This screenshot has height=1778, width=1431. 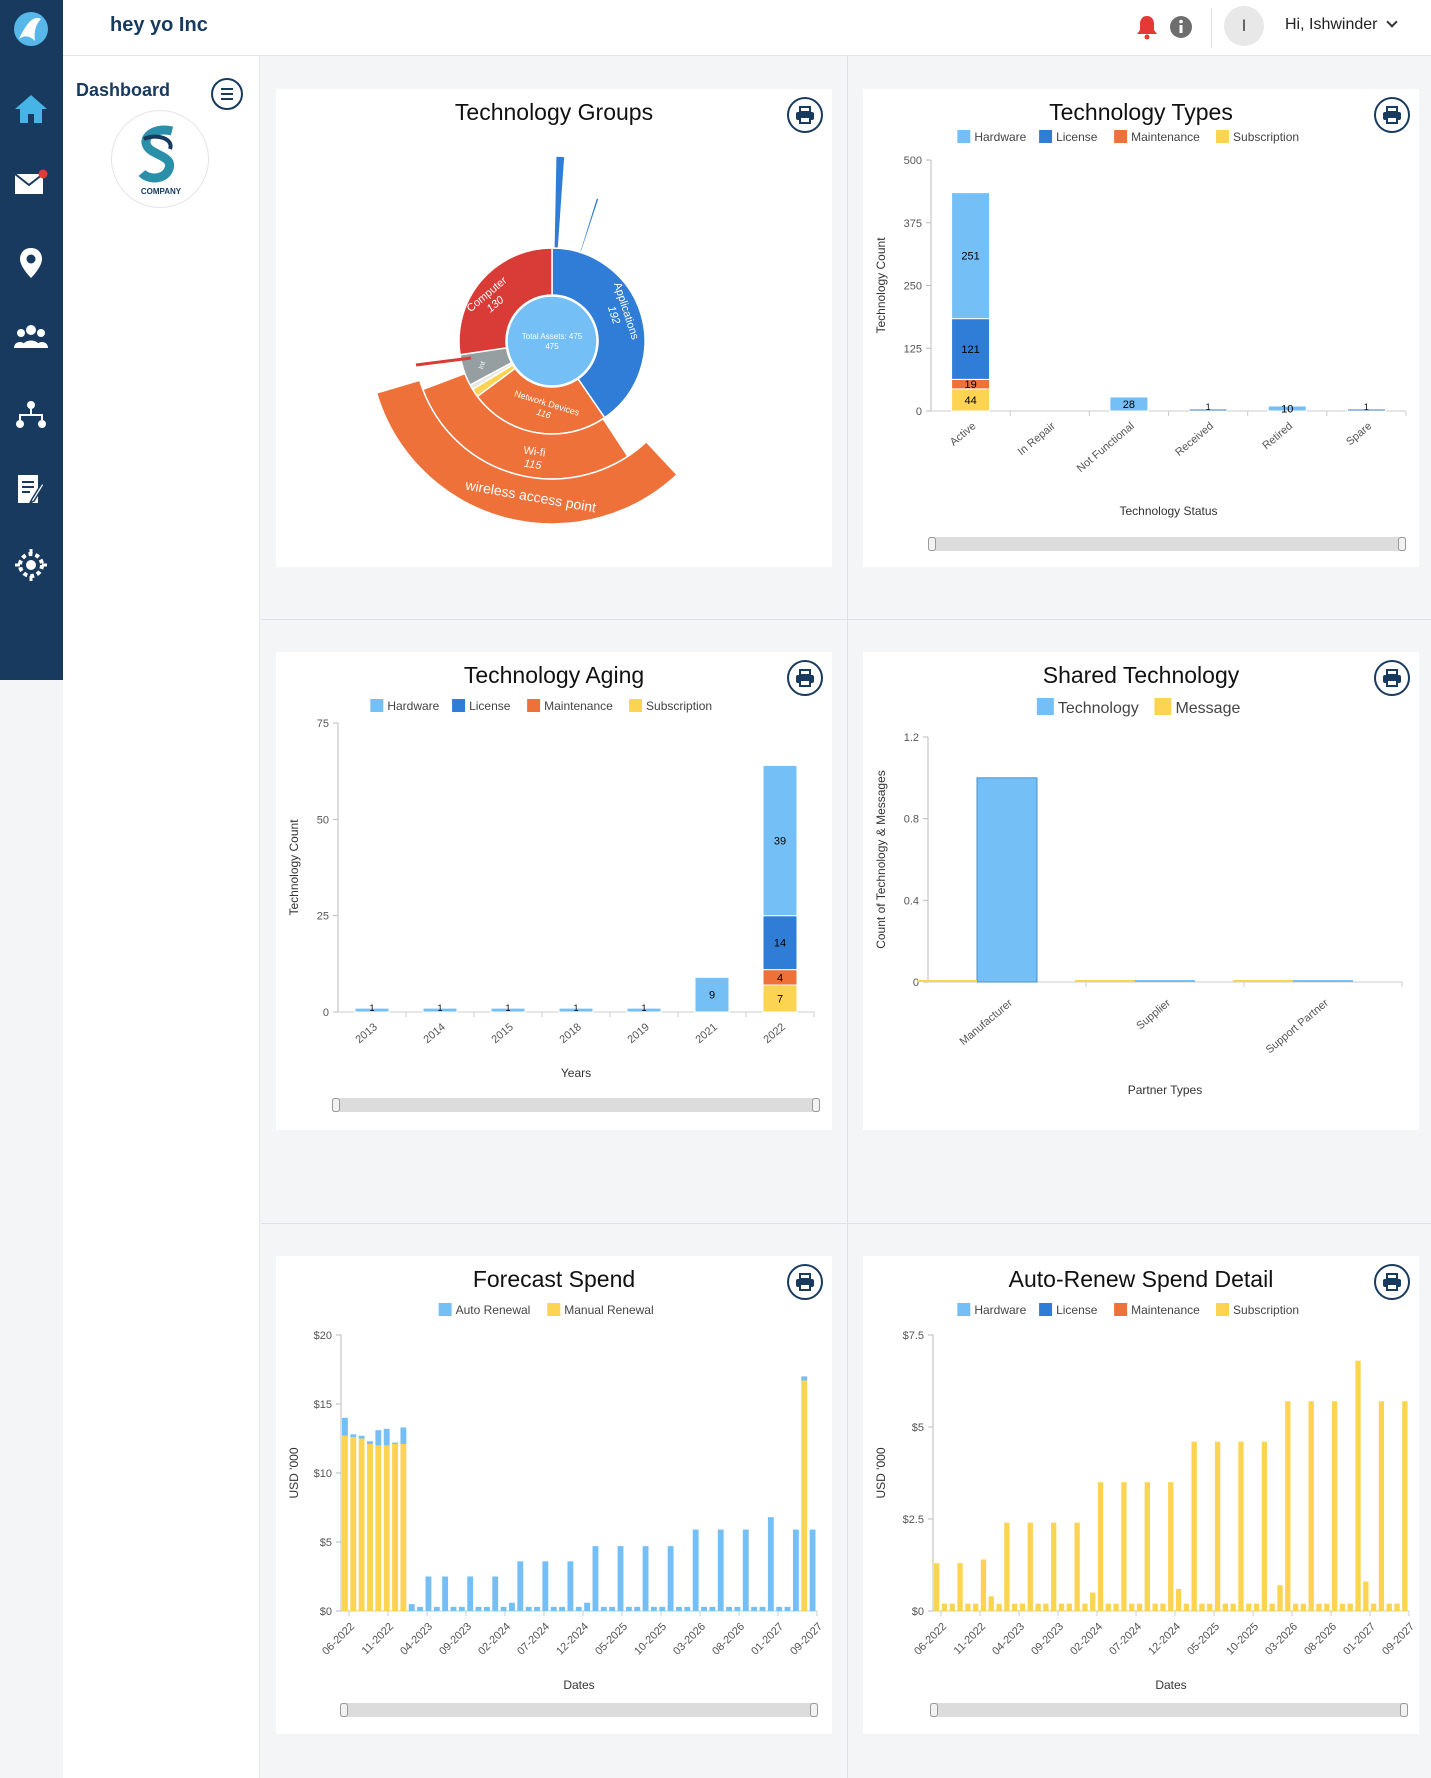 What do you see at coordinates (1007, 880) in the screenshot?
I see `bar-technology` at bounding box center [1007, 880].